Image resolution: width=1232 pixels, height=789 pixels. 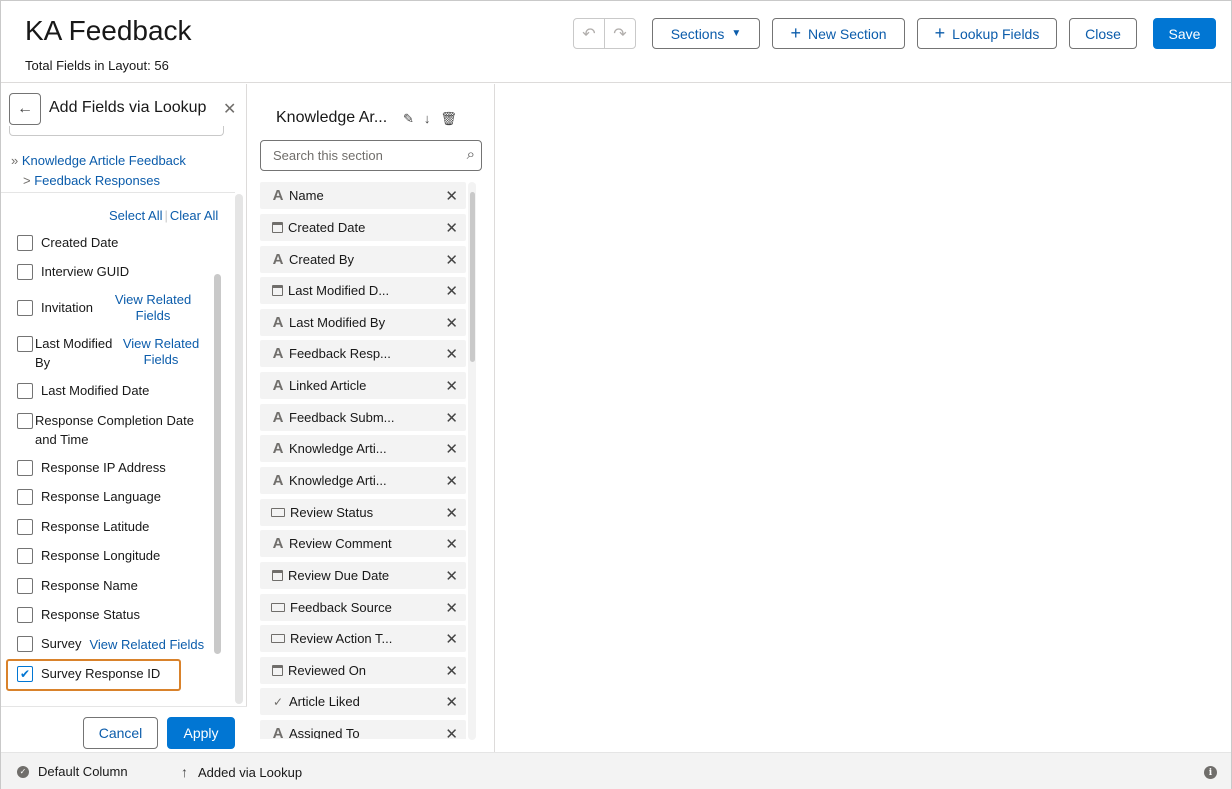 What do you see at coordinates (112, 431) in the screenshot?
I see `lookup-field-row: Response Completion Date and Time` at bounding box center [112, 431].